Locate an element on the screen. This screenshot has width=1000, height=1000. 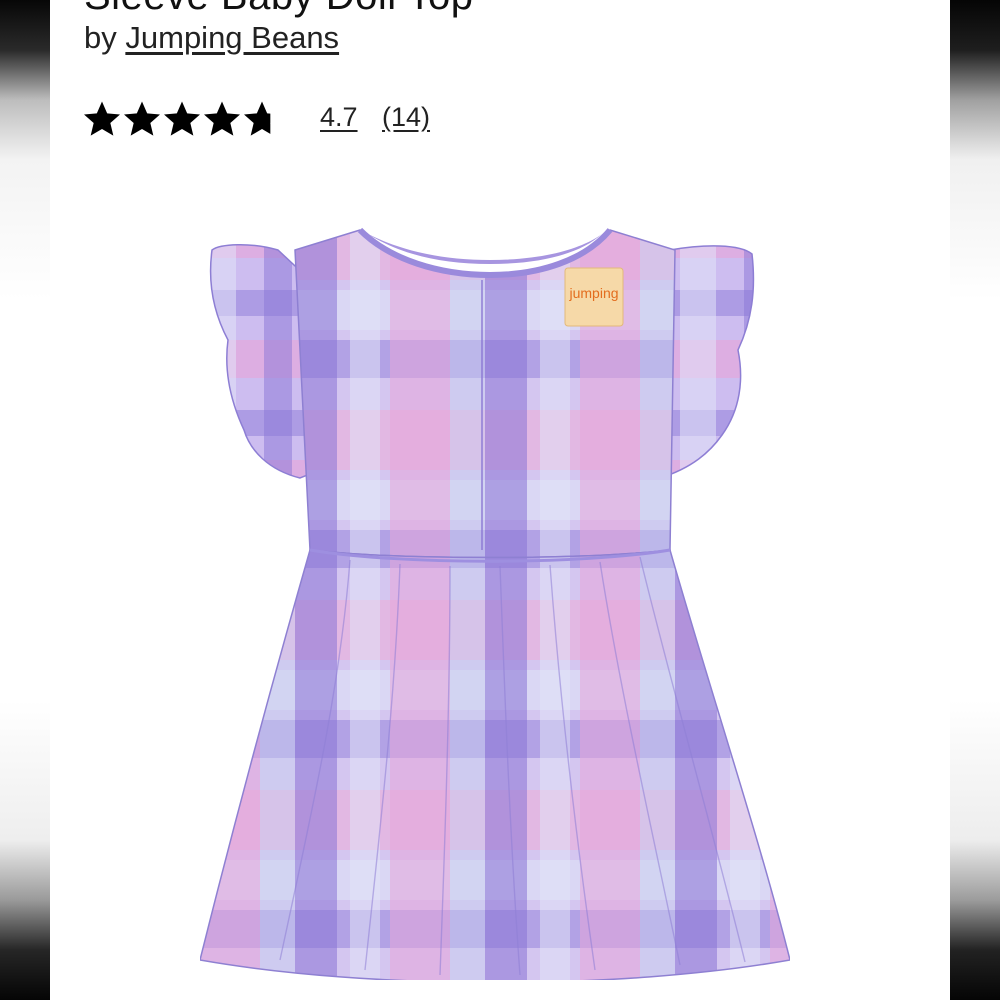
right-letterbox is located at coordinates (975, 500).